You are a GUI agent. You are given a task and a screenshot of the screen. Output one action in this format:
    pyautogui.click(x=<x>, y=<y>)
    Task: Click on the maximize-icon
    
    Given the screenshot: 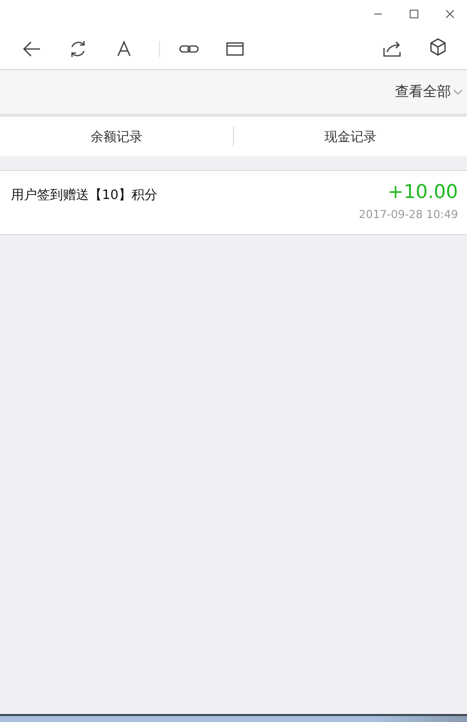 What is the action you would take?
    pyautogui.click(x=414, y=14)
    